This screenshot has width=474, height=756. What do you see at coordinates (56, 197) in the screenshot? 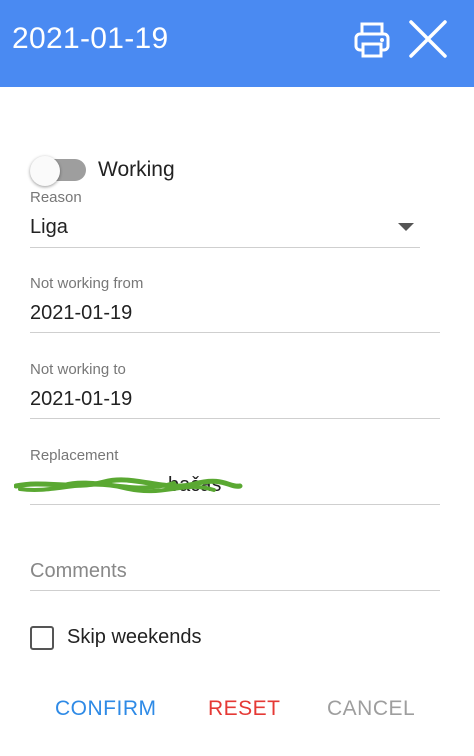
I see `reason-label: Reason` at bounding box center [56, 197].